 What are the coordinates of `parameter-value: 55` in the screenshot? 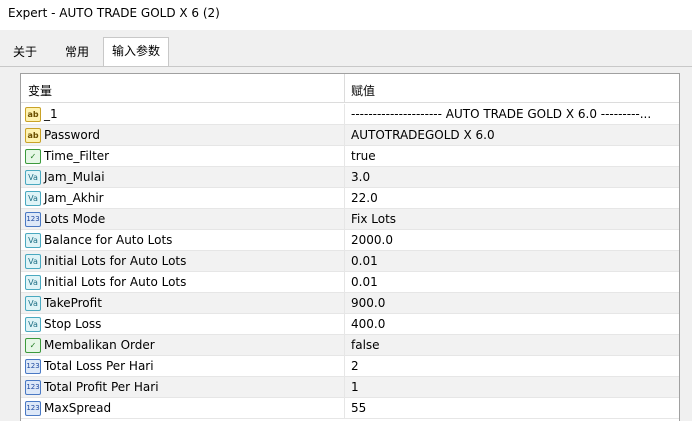 It's located at (513, 408).